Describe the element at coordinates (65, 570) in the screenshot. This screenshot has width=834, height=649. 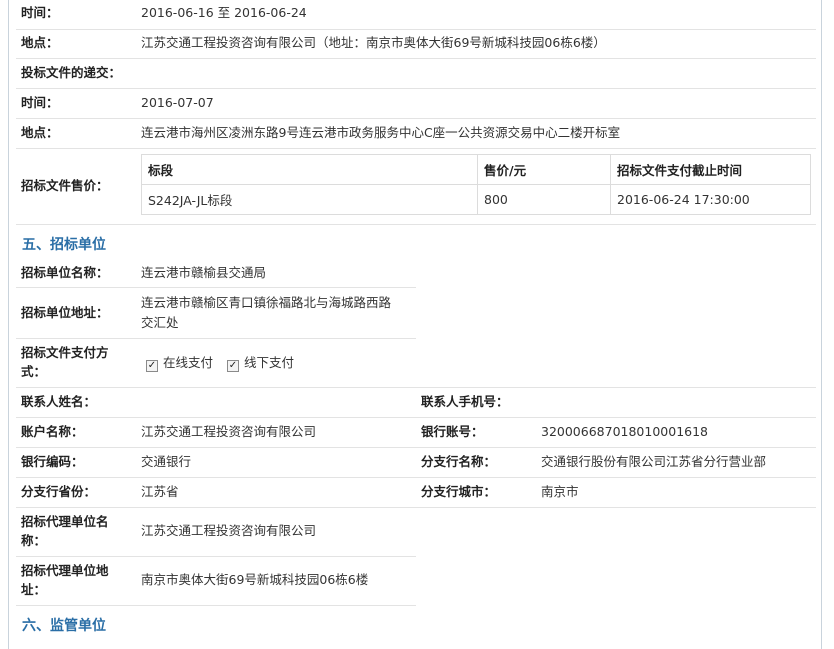
I see `agent-addr-label-line1: 招标代理单位地` at that location.